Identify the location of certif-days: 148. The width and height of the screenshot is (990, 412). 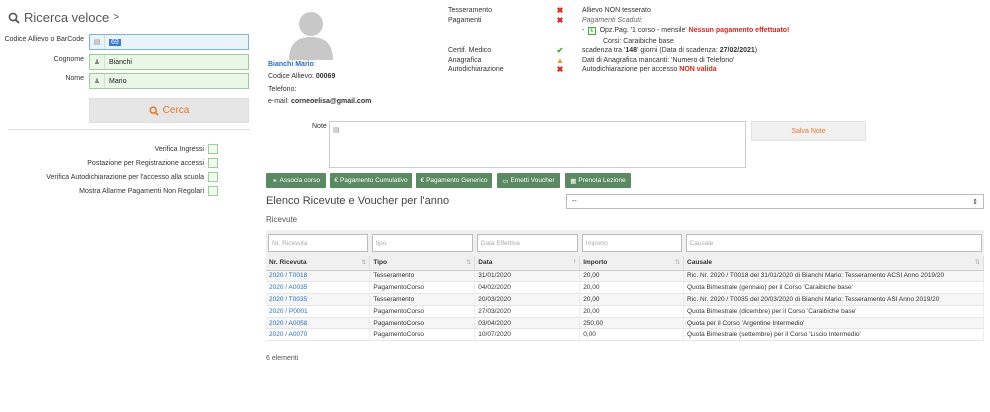
(631, 50).